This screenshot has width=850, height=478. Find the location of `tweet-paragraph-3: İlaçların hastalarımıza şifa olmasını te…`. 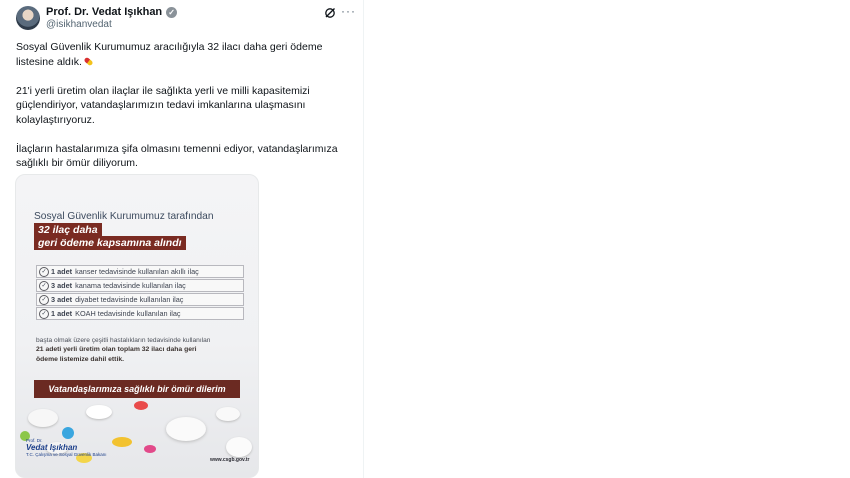

tweet-paragraph-3: İlaçların hastalarımıza şifa olmasını te… is located at coordinates (177, 156).